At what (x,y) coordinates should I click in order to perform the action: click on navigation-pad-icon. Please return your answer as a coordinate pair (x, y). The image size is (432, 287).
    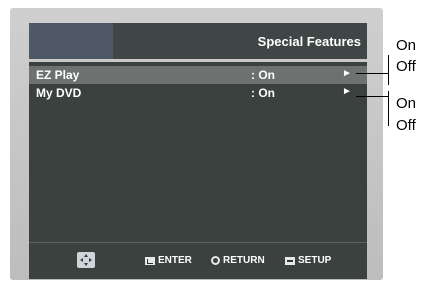
    Looking at the image, I should click on (86, 260).